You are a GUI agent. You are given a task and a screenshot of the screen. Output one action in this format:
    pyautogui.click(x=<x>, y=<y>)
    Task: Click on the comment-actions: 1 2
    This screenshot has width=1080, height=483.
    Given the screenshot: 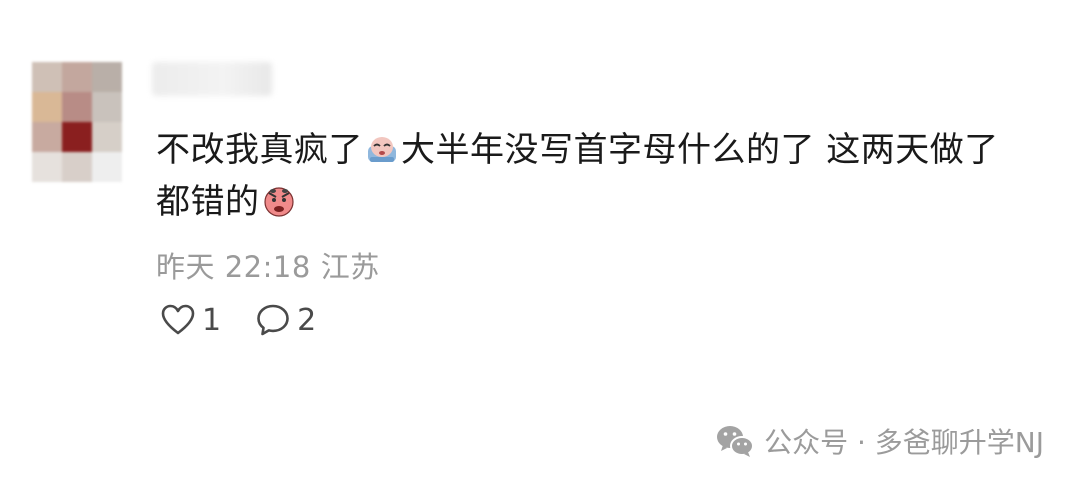 What is the action you would take?
    pyautogui.click(x=238, y=320)
    